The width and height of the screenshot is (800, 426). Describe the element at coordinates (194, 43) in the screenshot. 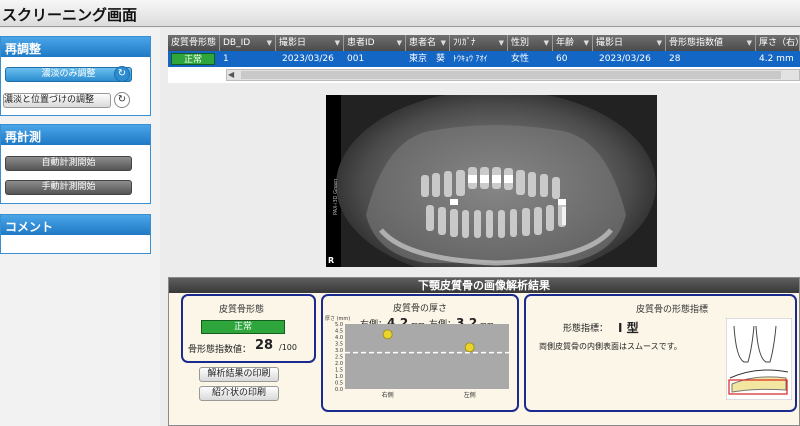

I see `column-header: 皮質骨形態` at that location.